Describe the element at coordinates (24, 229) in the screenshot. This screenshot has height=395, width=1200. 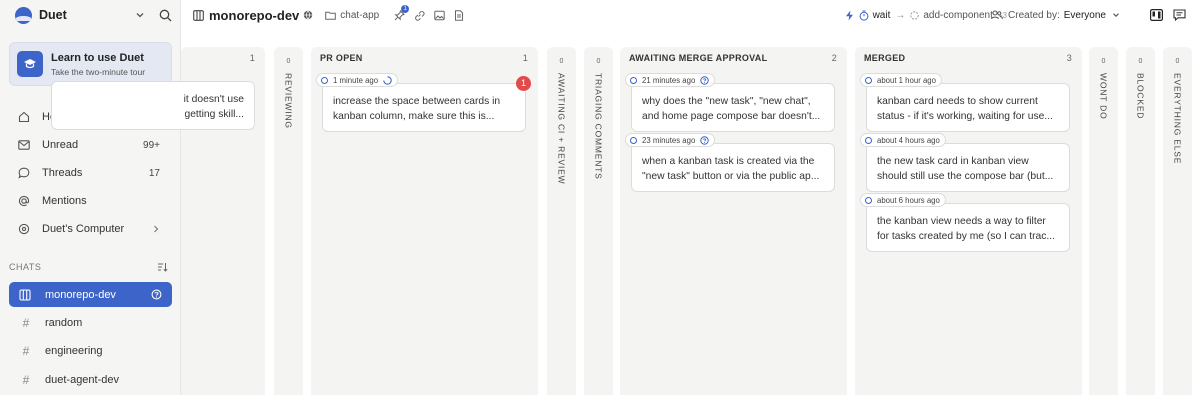
I see `computer-icon` at that location.